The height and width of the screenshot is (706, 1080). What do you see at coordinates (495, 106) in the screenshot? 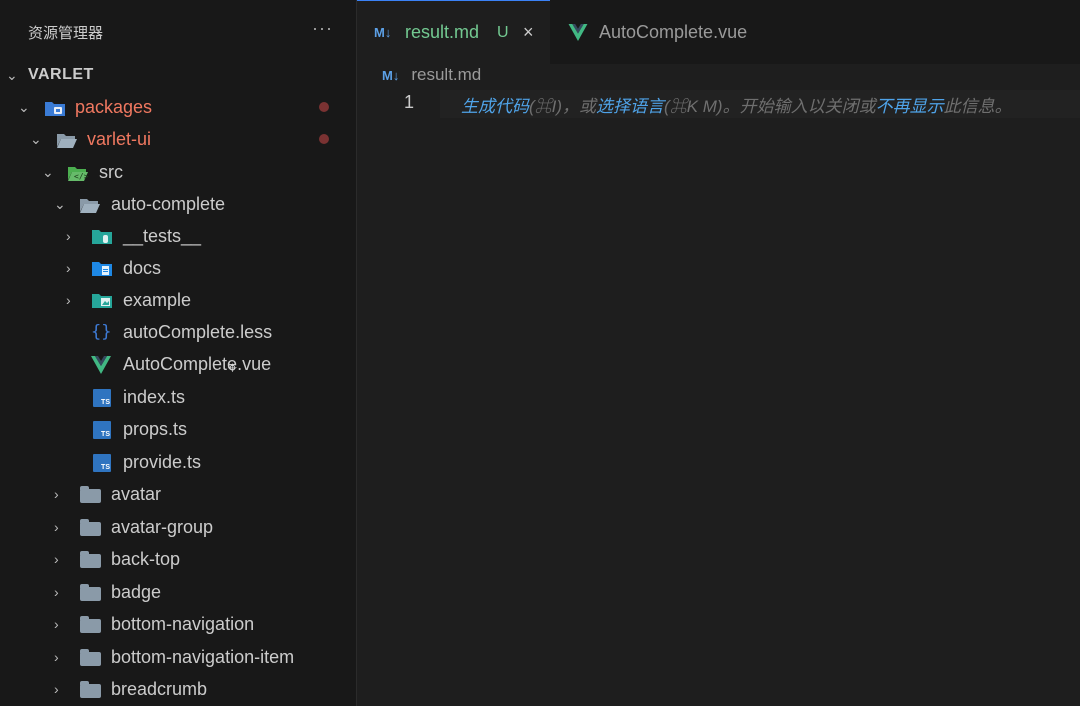
I see `generate-code-link: 生成代码` at bounding box center [495, 106].